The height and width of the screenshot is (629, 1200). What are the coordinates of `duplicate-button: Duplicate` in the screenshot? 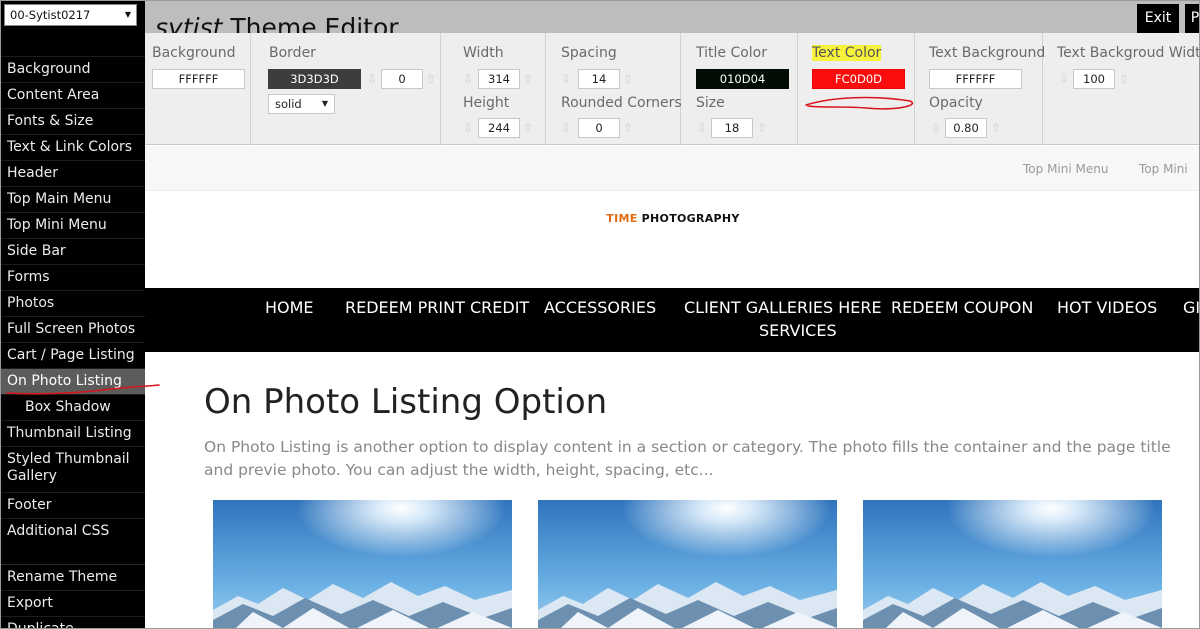 It's located at (73, 622).